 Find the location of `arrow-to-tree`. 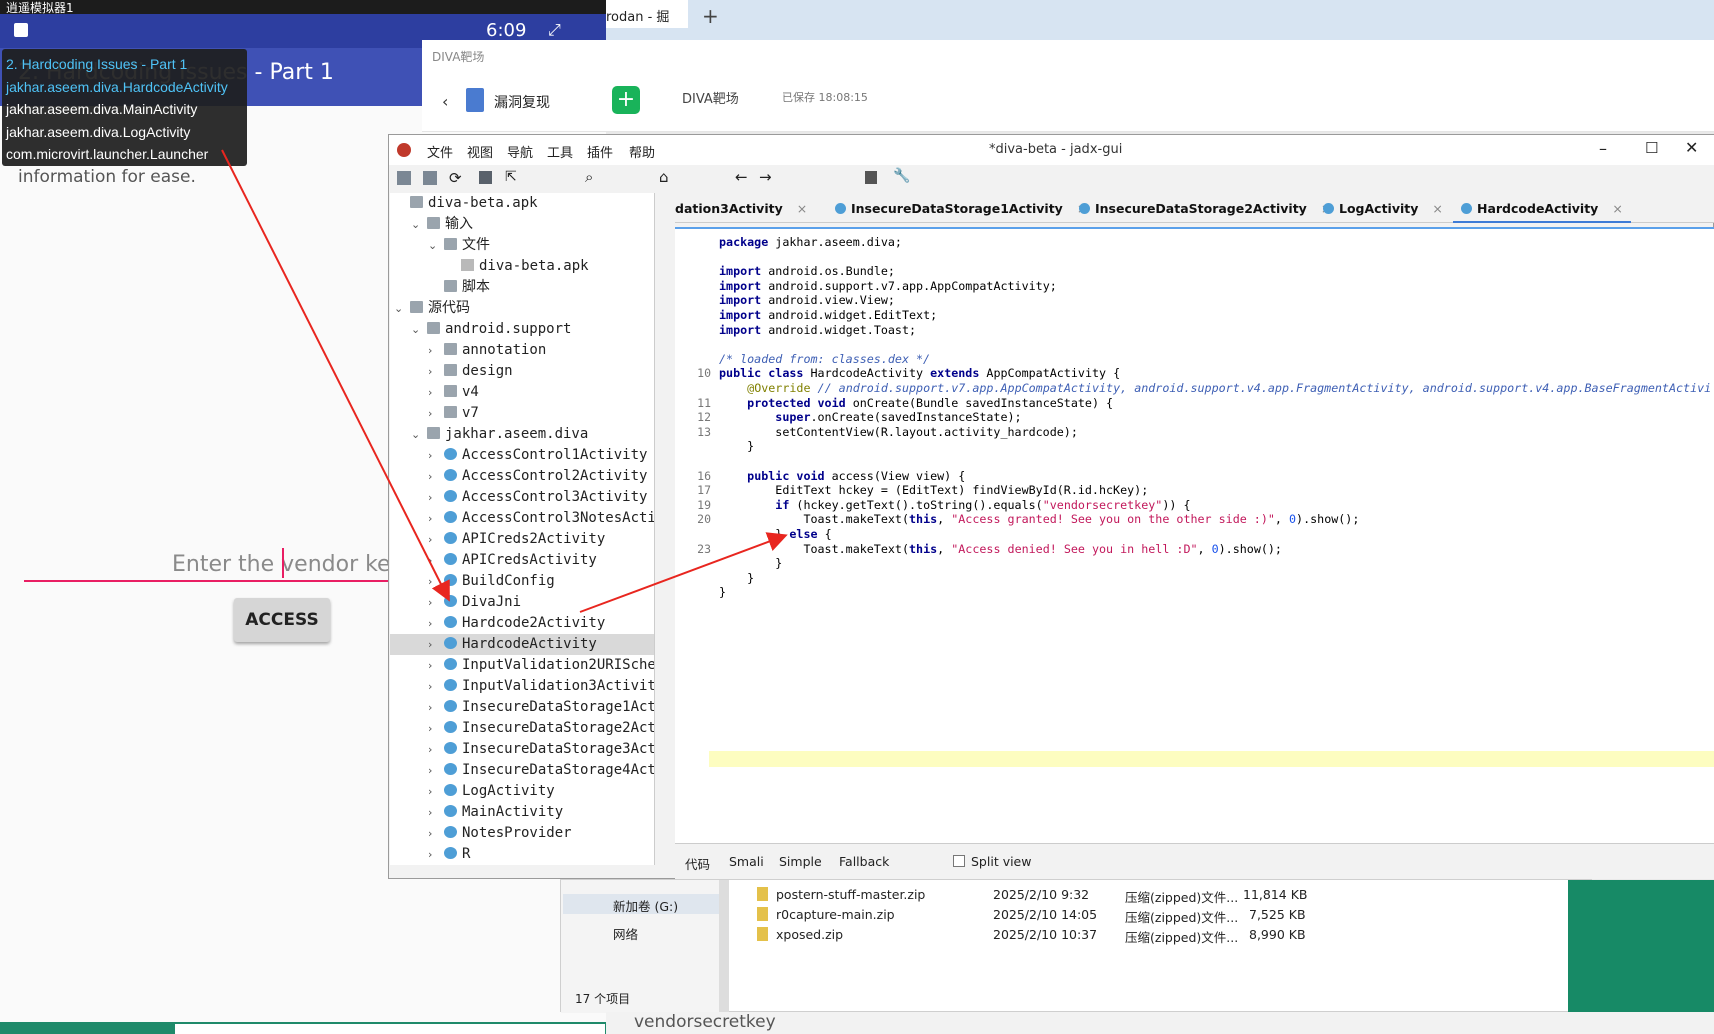

arrow-to-tree is located at coordinates (335, 375).